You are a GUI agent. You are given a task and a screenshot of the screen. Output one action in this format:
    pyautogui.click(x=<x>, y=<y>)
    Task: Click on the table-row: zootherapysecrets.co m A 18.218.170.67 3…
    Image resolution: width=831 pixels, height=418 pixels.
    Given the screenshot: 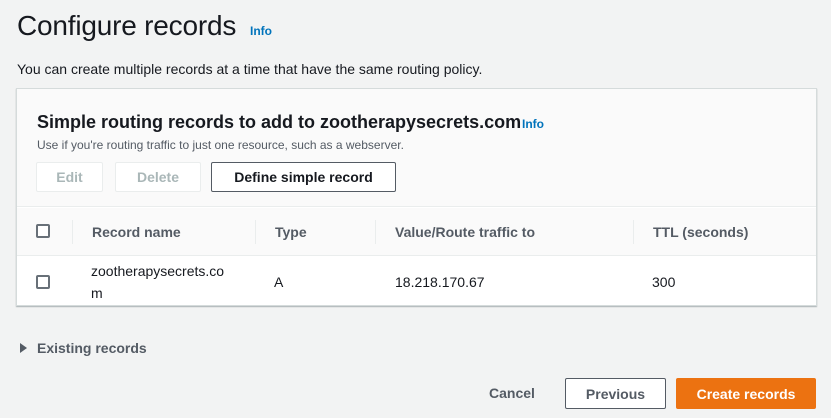 What is the action you would take?
    pyautogui.click(x=416, y=281)
    